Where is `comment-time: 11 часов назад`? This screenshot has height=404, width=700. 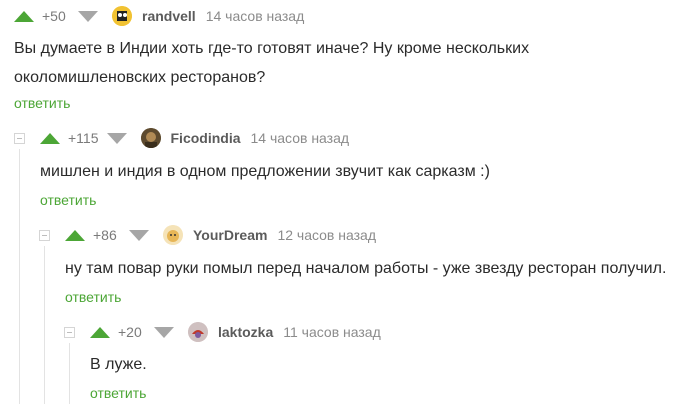 comment-time: 11 часов назад is located at coordinates (332, 332).